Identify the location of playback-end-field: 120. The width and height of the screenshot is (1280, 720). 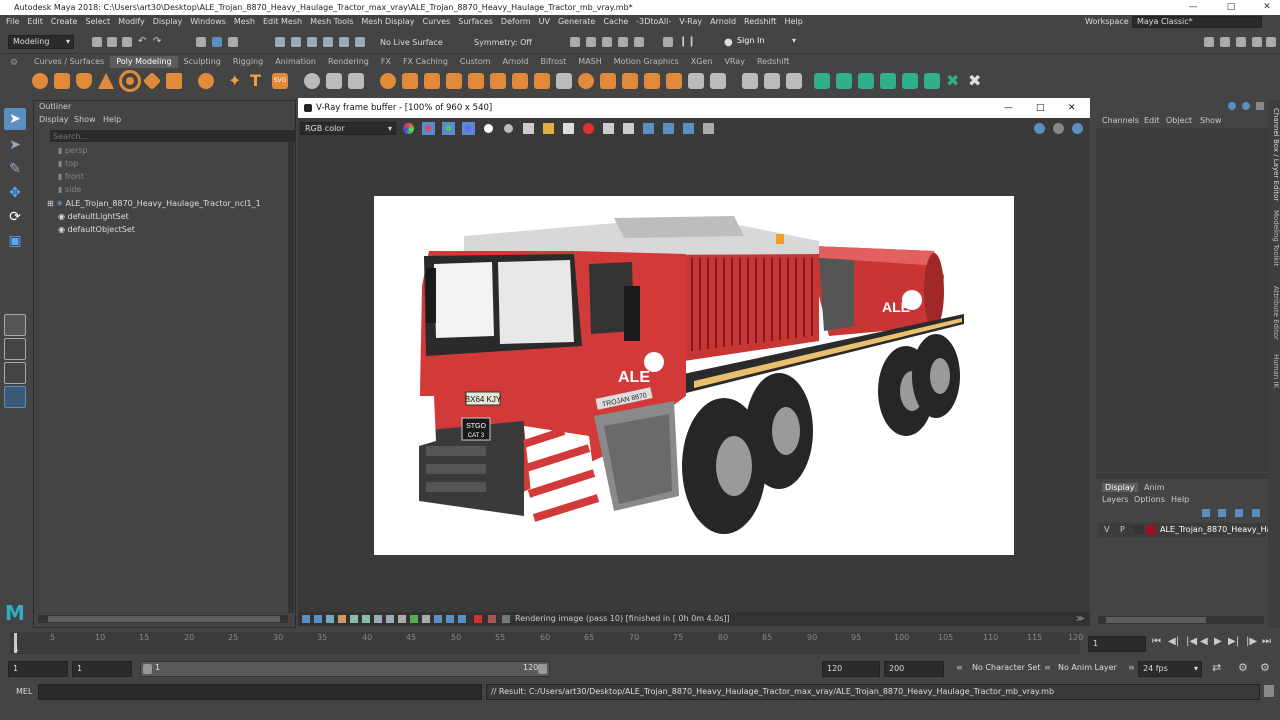
(851, 669).